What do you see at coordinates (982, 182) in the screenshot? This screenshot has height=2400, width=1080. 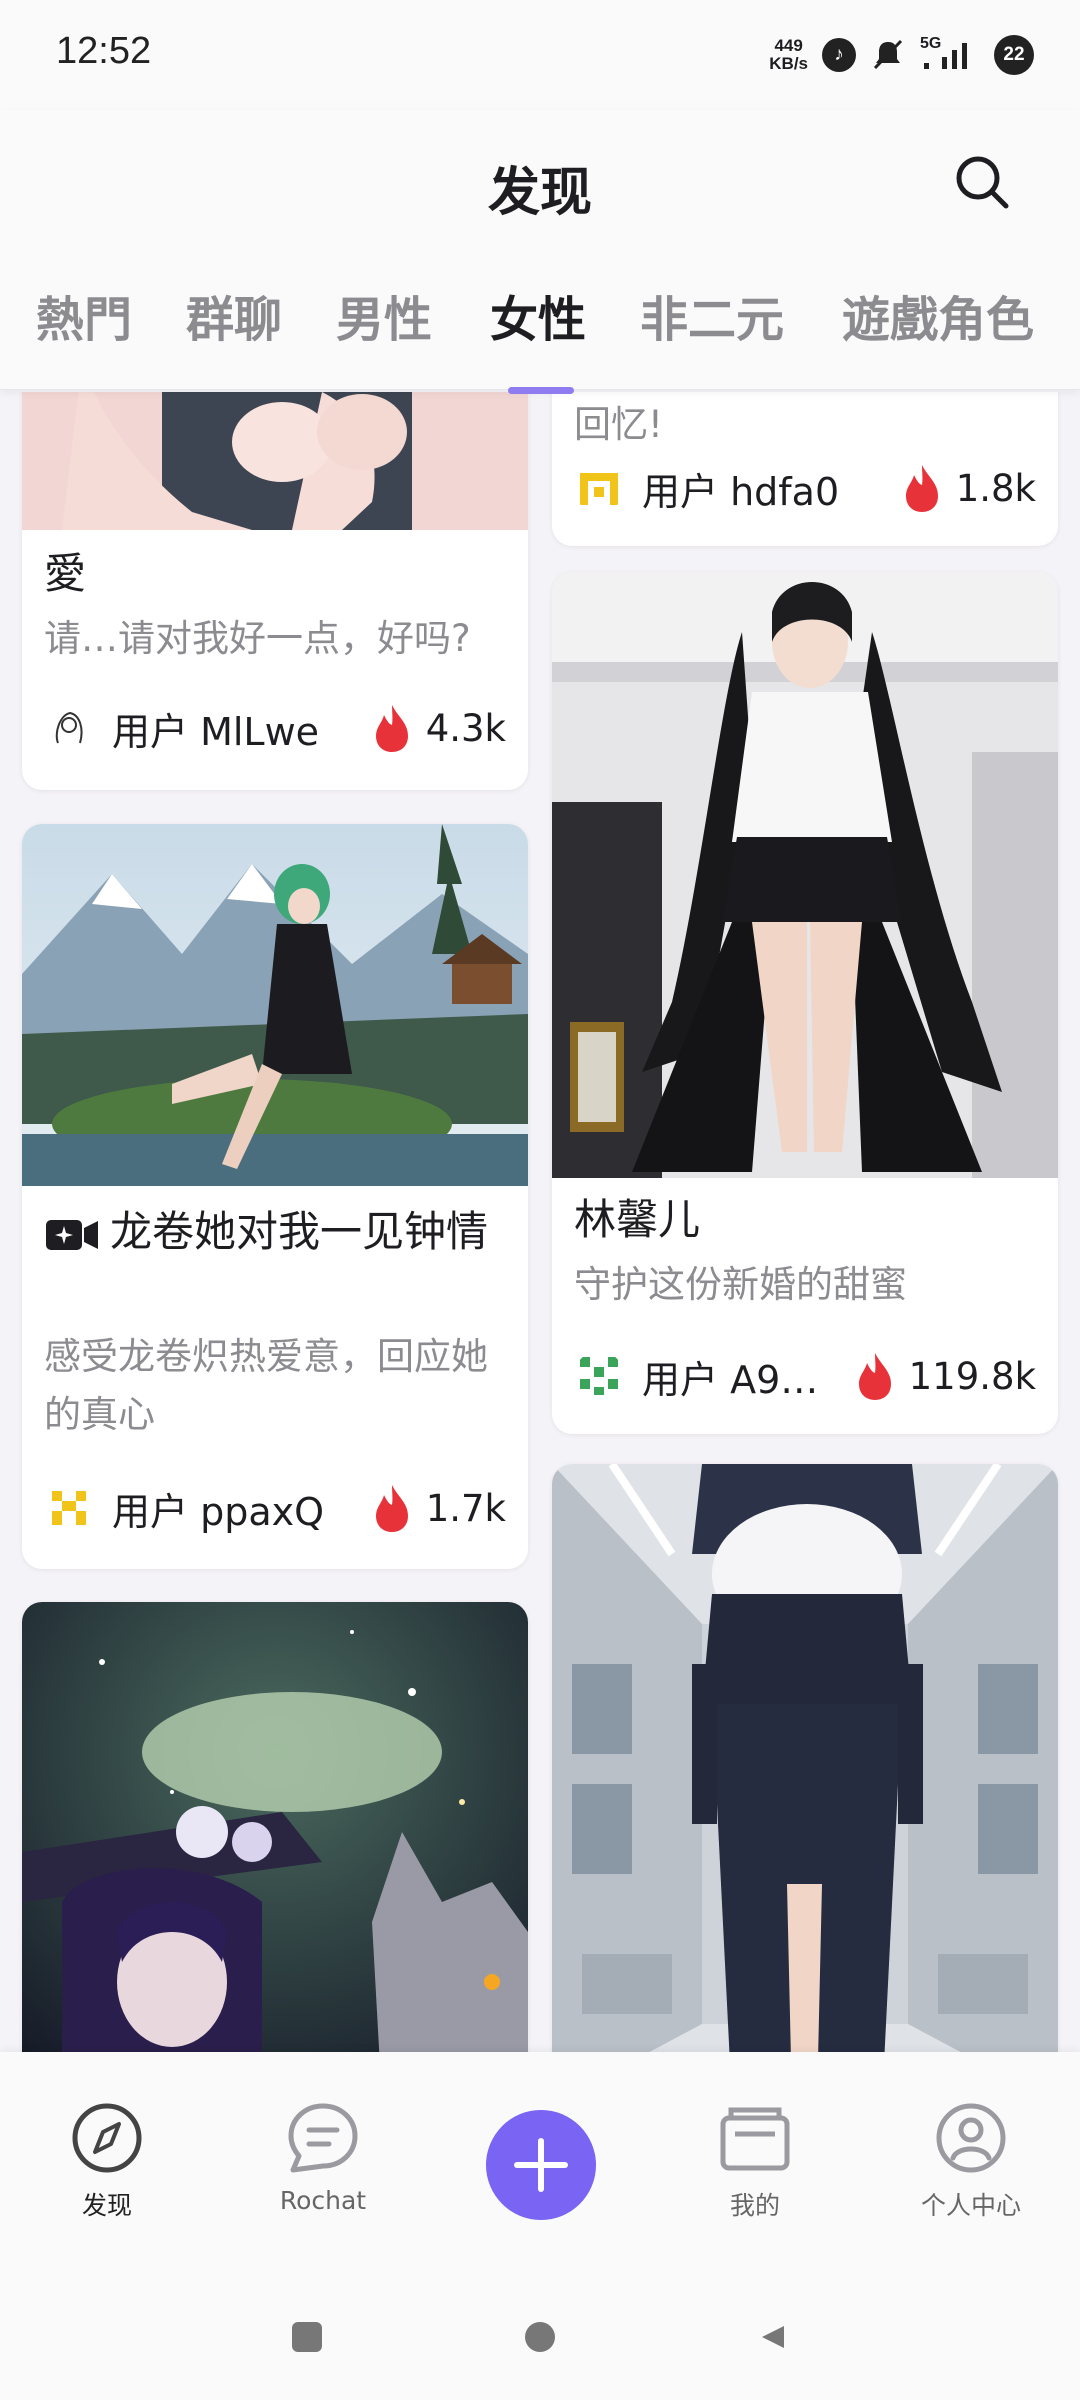 I see `search-icon` at bounding box center [982, 182].